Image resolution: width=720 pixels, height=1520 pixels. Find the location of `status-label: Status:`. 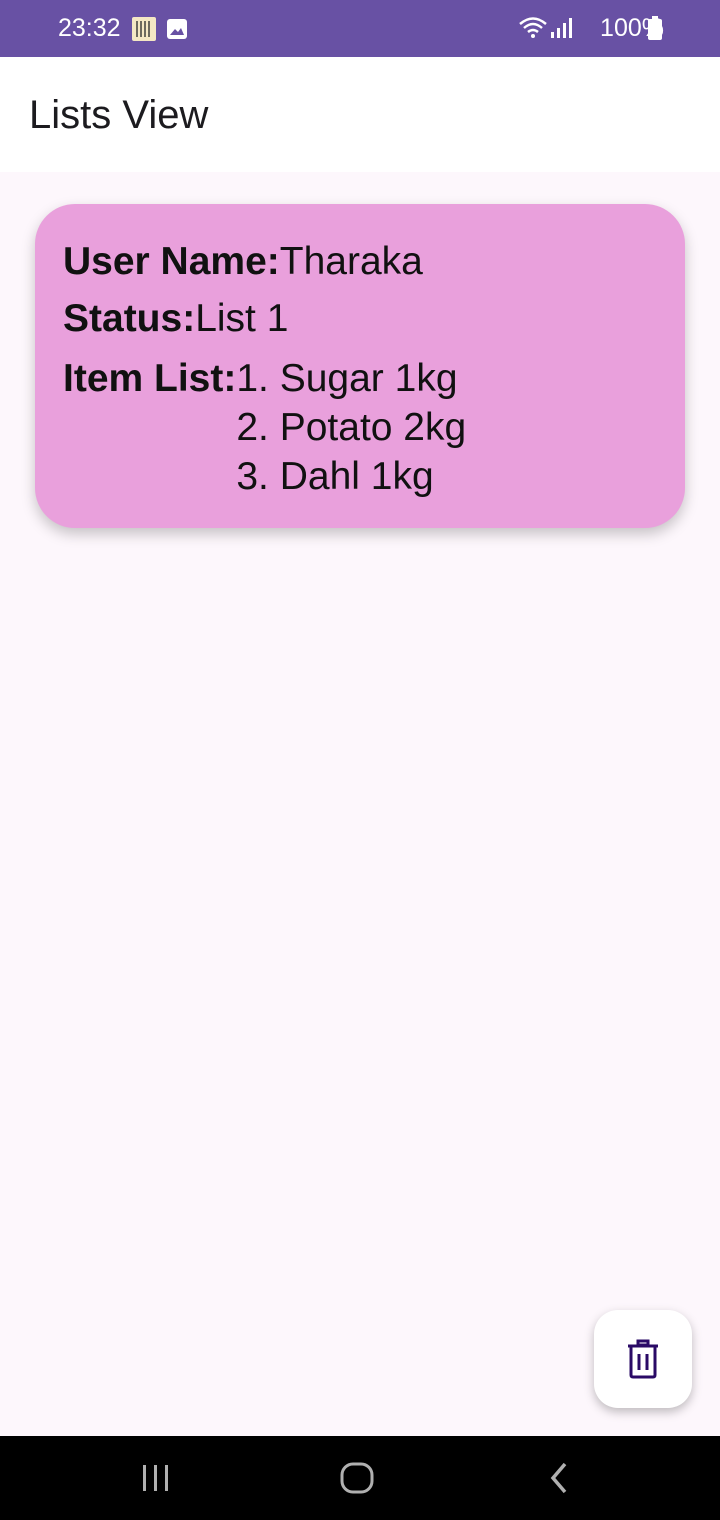

status-label: Status: is located at coordinates (129, 318).